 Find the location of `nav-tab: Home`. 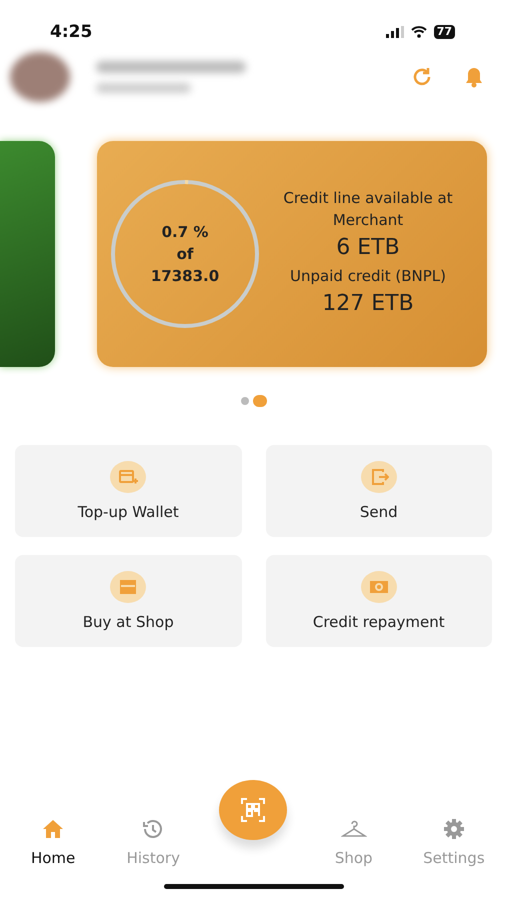

nav-tab: Home is located at coordinates (53, 825).